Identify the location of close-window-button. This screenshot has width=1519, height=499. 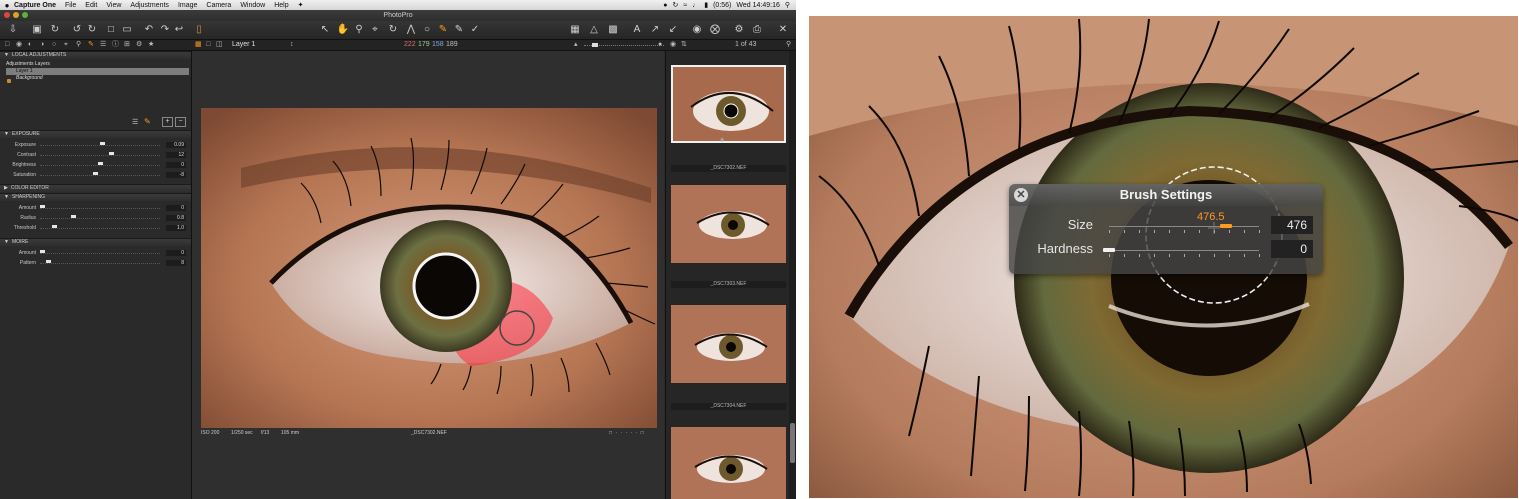
(7, 15).